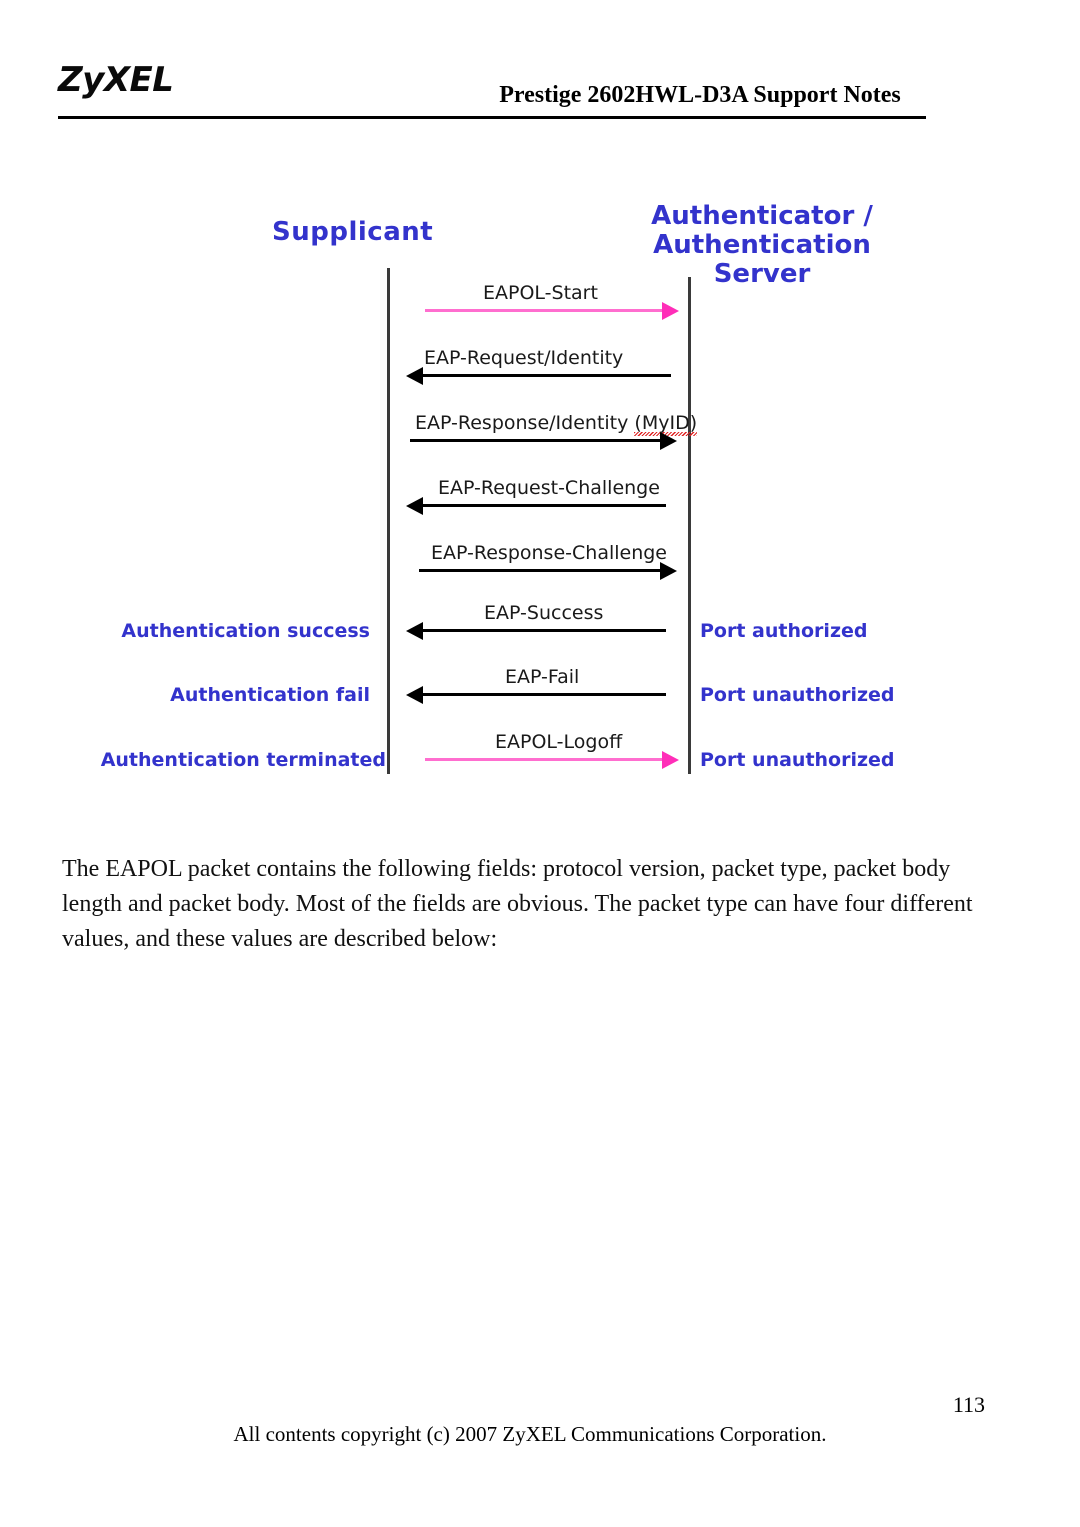 The height and width of the screenshot is (1527, 1080). I want to click on message-label-eap-fail: EAP-Fail, so click(542, 677).